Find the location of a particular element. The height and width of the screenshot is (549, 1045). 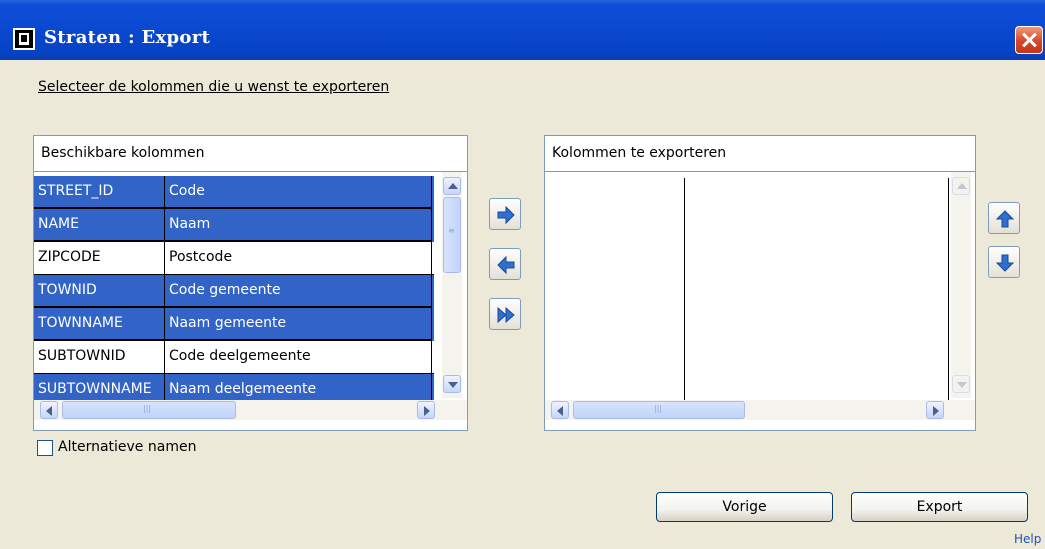

app-icon is located at coordinates (24, 39).